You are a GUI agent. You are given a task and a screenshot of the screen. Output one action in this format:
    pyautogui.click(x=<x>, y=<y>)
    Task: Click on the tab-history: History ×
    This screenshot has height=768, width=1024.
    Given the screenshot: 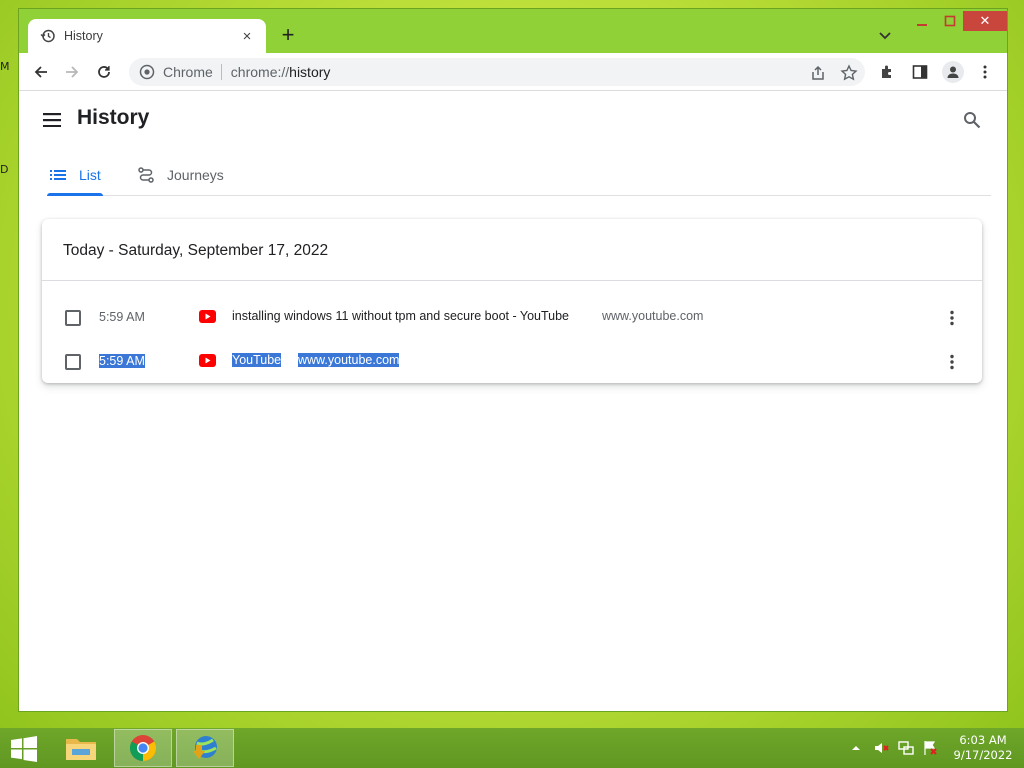 What is the action you would take?
    pyautogui.click(x=147, y=36)
    